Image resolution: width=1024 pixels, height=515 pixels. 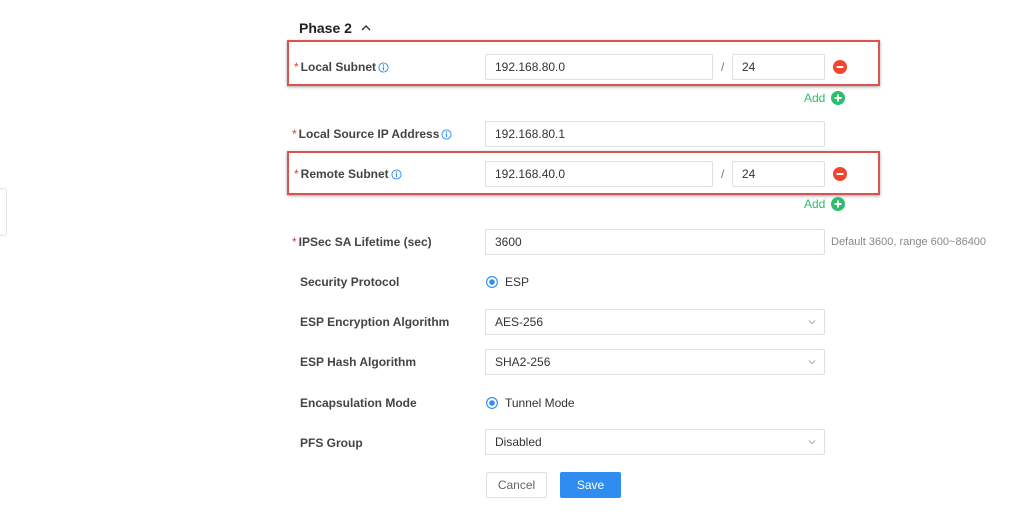 I want to click on ipsec-sa-lifetime-hint: Default 3600, range 600~86400, so click(x=909, y=242).